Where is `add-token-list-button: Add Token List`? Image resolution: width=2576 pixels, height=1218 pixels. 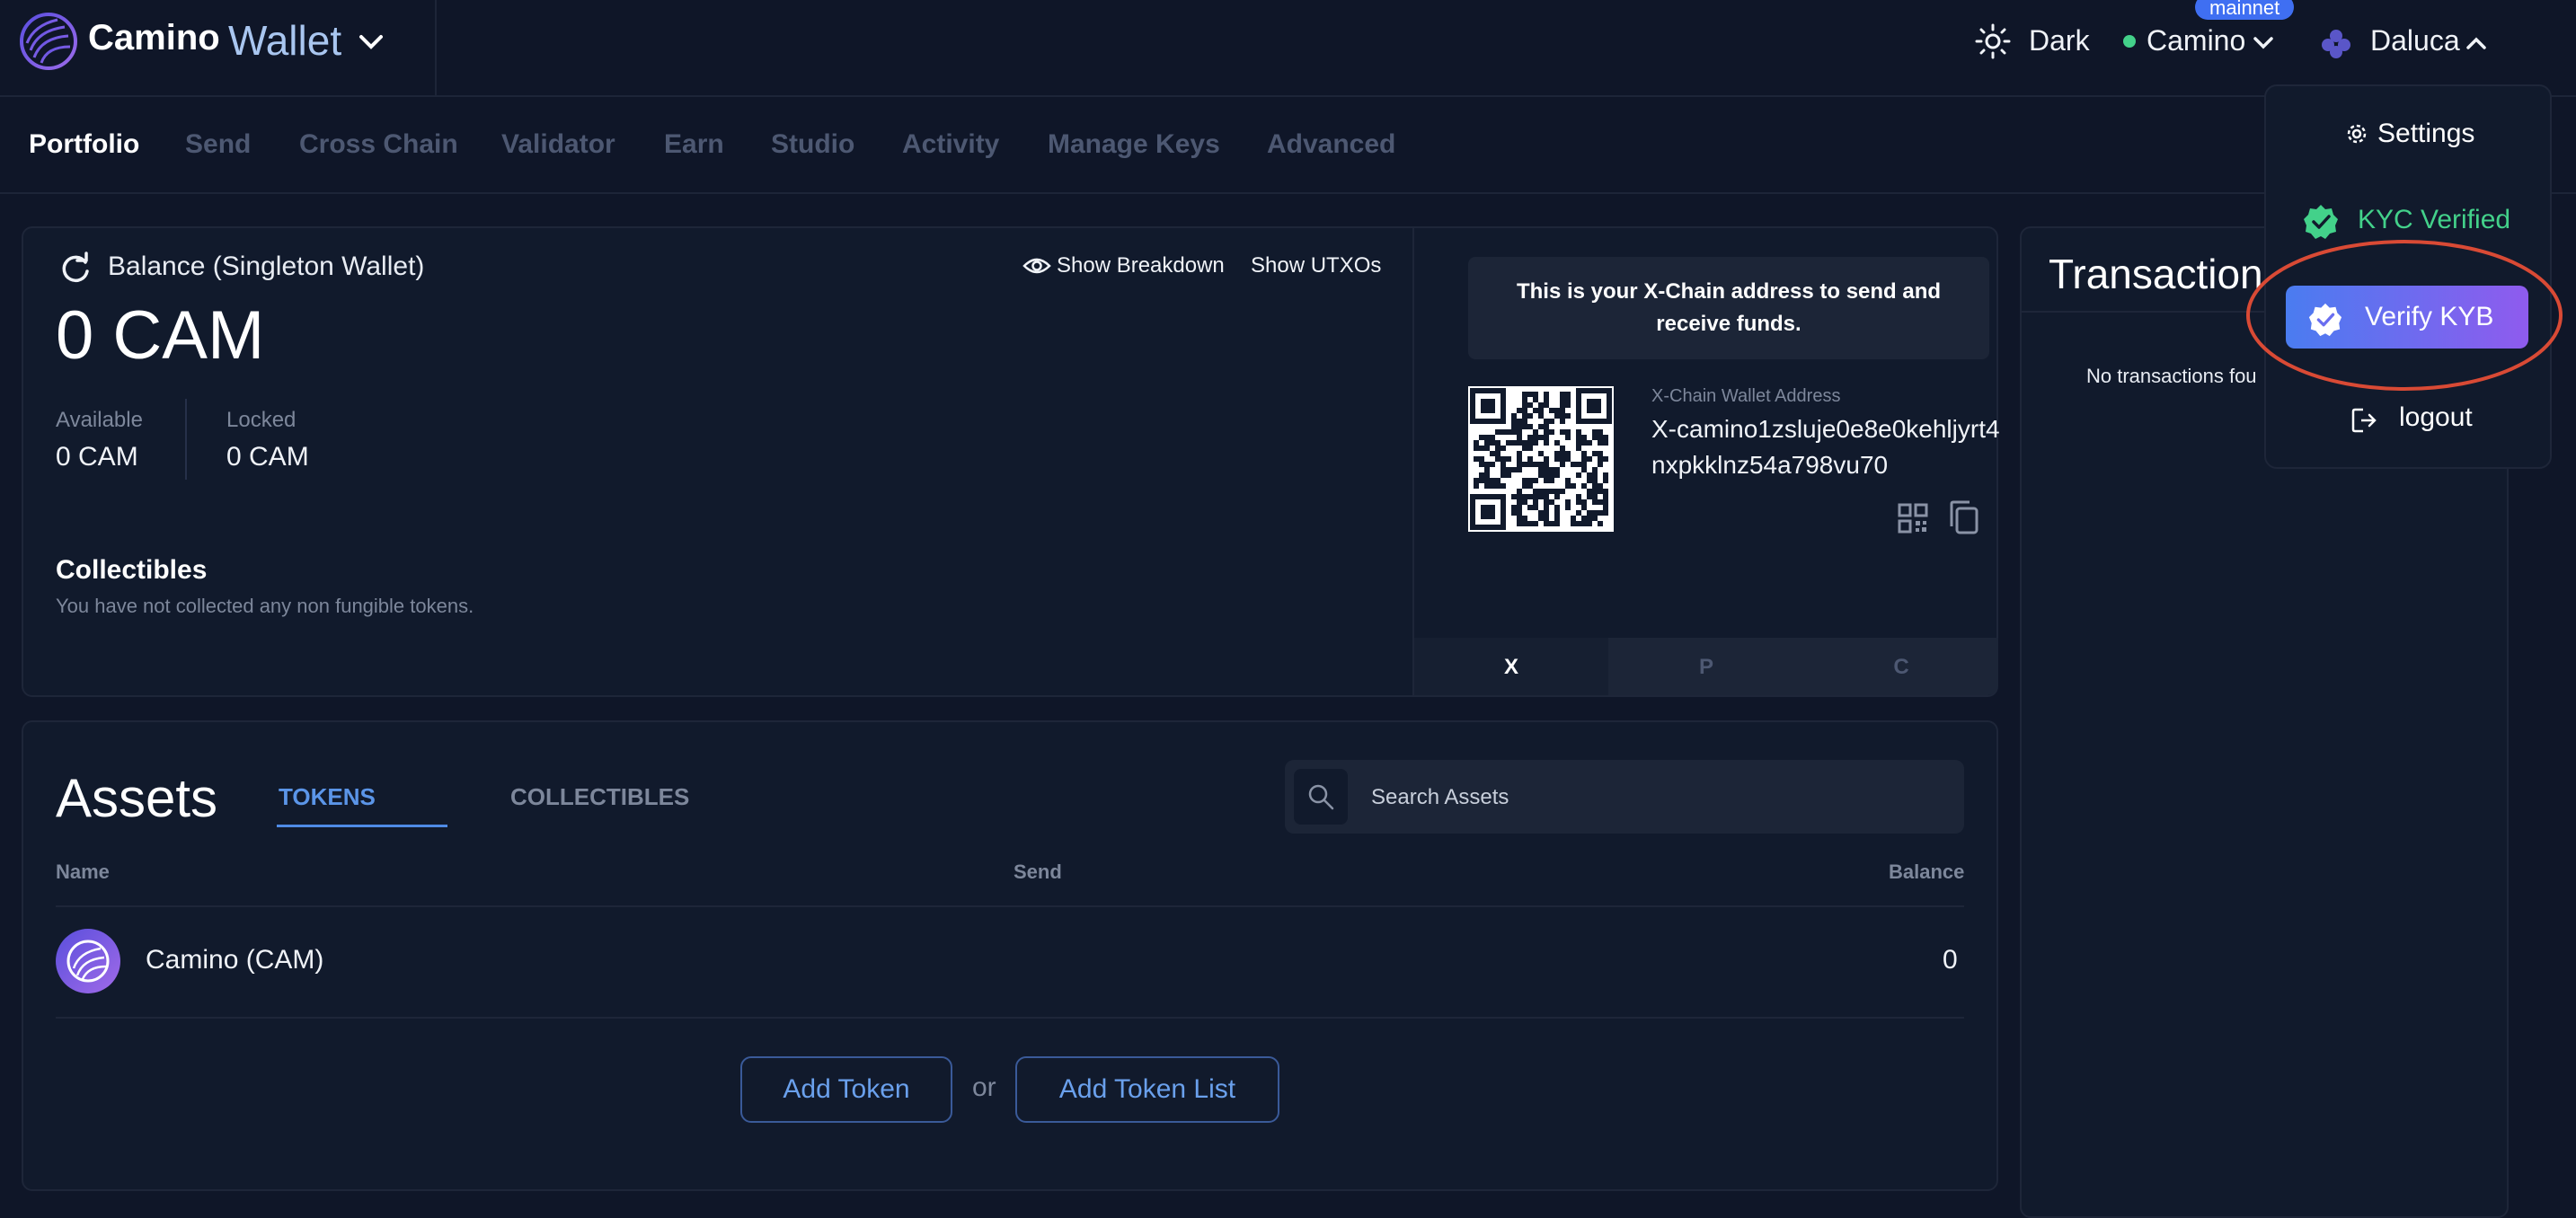
add-token-list-button: Add Token List is located at coordinates (1147, 1089).